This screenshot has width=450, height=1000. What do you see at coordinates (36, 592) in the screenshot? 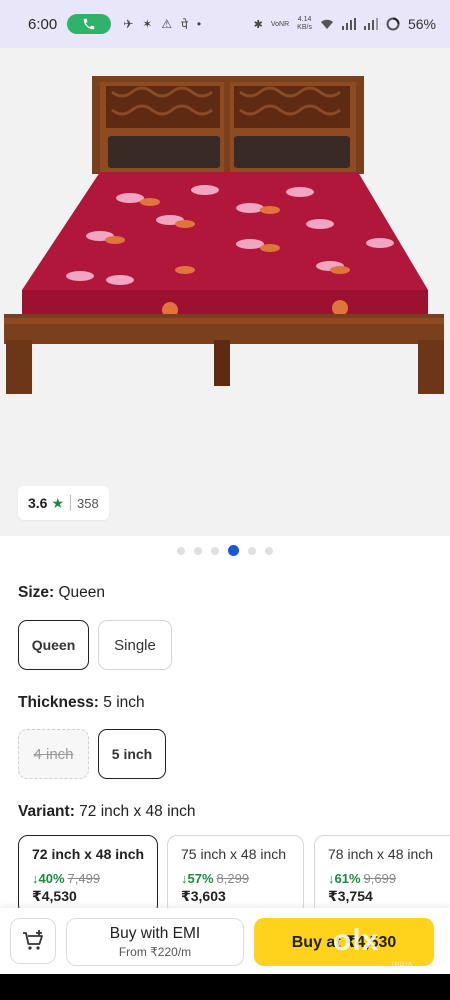
I see `size-label: Size:` at bounding box center [36, 592].